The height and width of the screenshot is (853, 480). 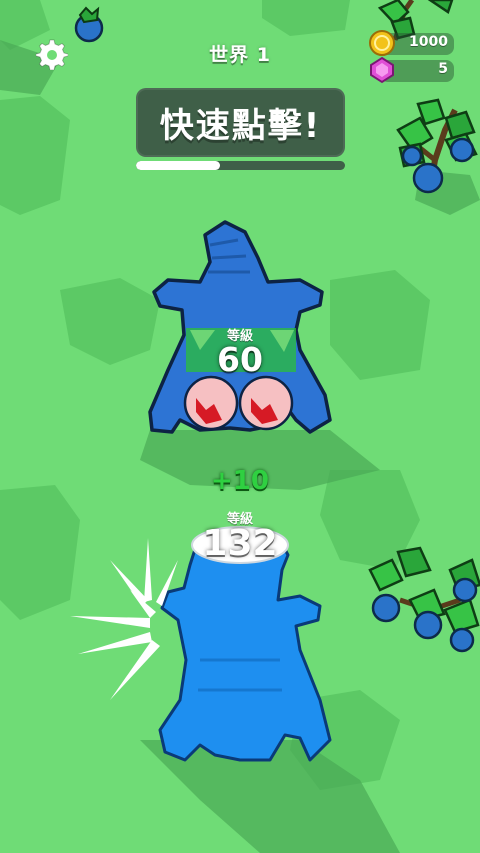 What do you see at coordinates (240, 543) in the screenshot?
I see `player-level-value: 132` at bounding box center [240, 543].